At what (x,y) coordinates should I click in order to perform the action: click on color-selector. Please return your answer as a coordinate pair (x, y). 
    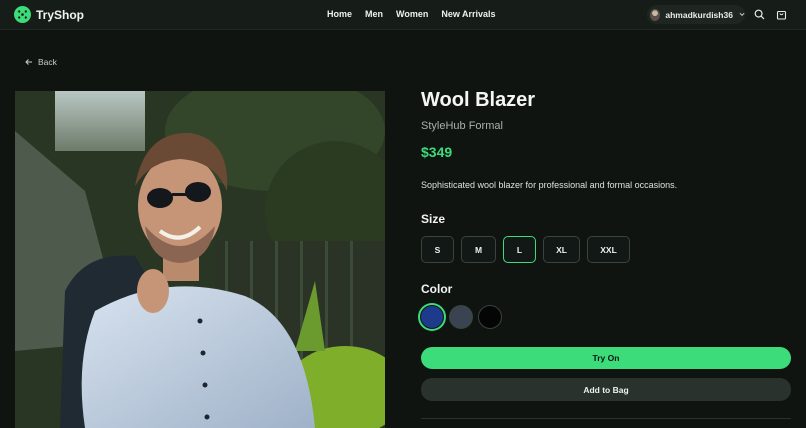
    Looking at the image, I should click on (463, 317).